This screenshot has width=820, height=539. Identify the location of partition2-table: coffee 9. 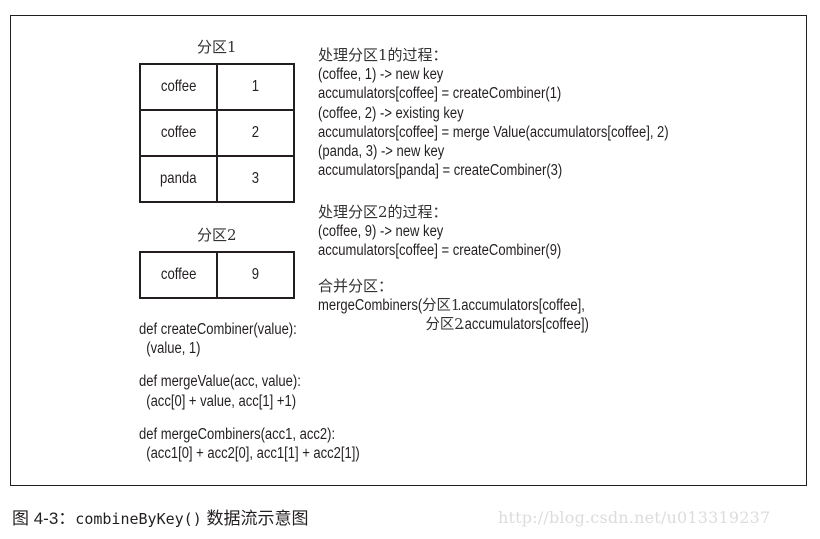
(217, 275).